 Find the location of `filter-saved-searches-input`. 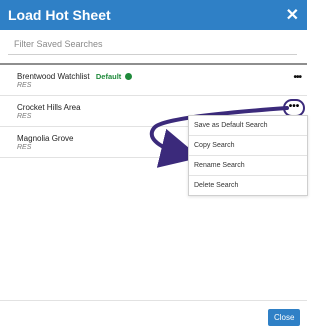

filter-saved-searches-input is located at coordinates (152, 44).